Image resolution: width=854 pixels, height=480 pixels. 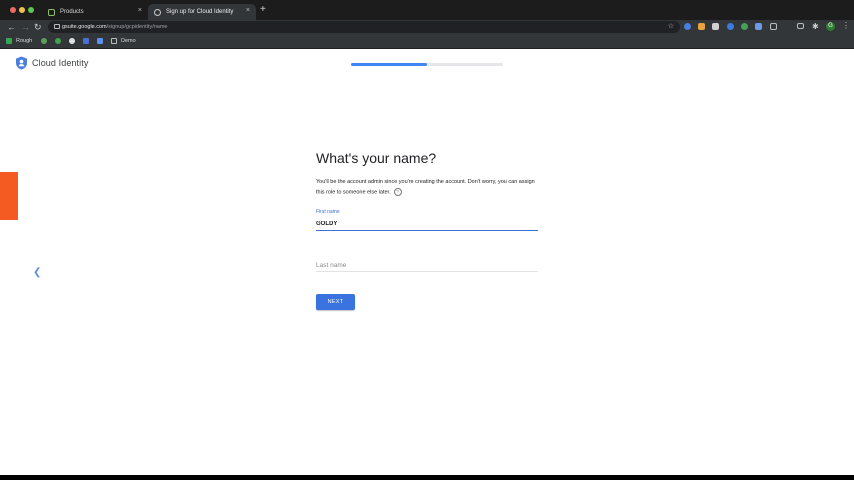 I want to click on bookmarks-bar: Rough Demo, so click(x=427, y=41).